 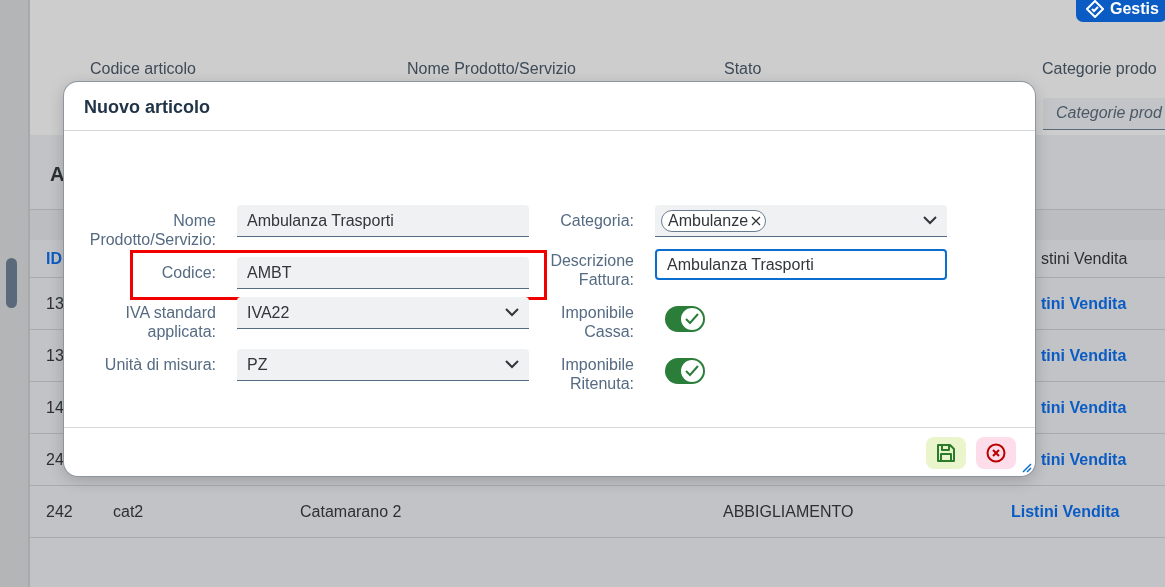 I want to click on save-button, so click(x=946, y=453).